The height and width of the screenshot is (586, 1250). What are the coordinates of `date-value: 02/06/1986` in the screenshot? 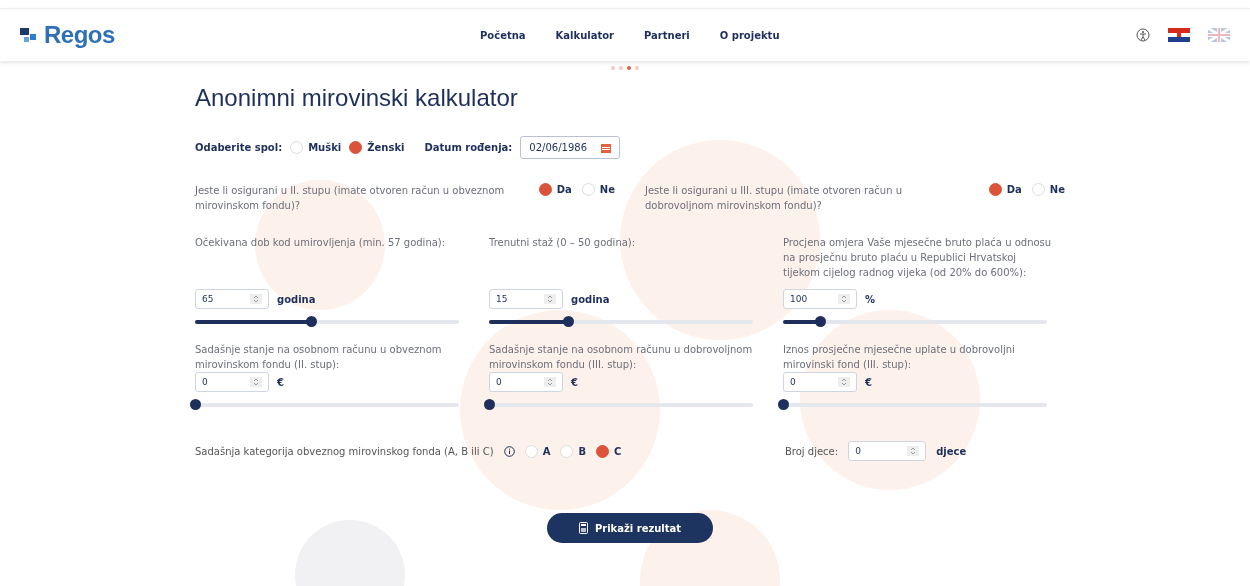 It's located at (558, 147).